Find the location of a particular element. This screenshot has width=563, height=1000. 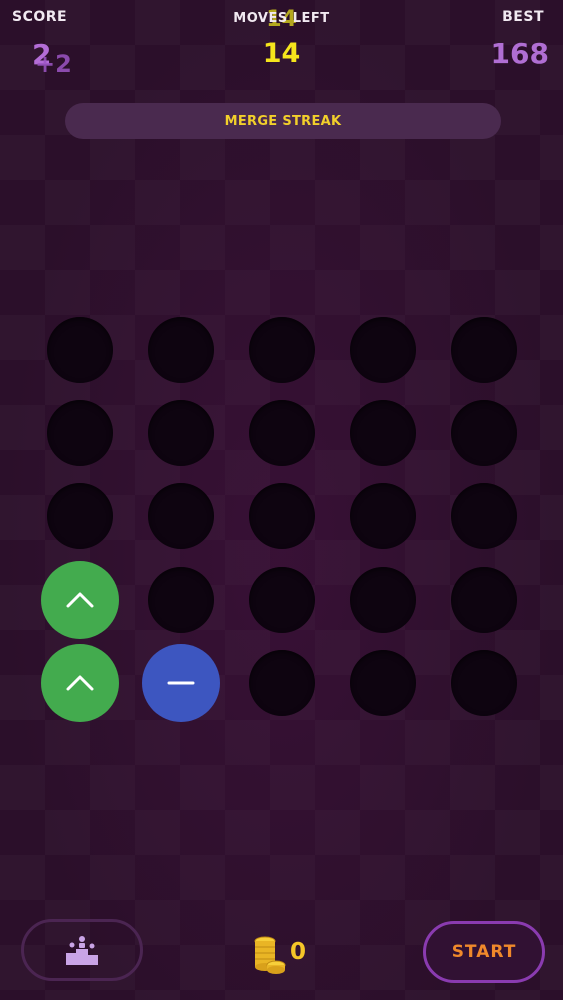

moves-value: 14 is located at coordinates (281, 53).